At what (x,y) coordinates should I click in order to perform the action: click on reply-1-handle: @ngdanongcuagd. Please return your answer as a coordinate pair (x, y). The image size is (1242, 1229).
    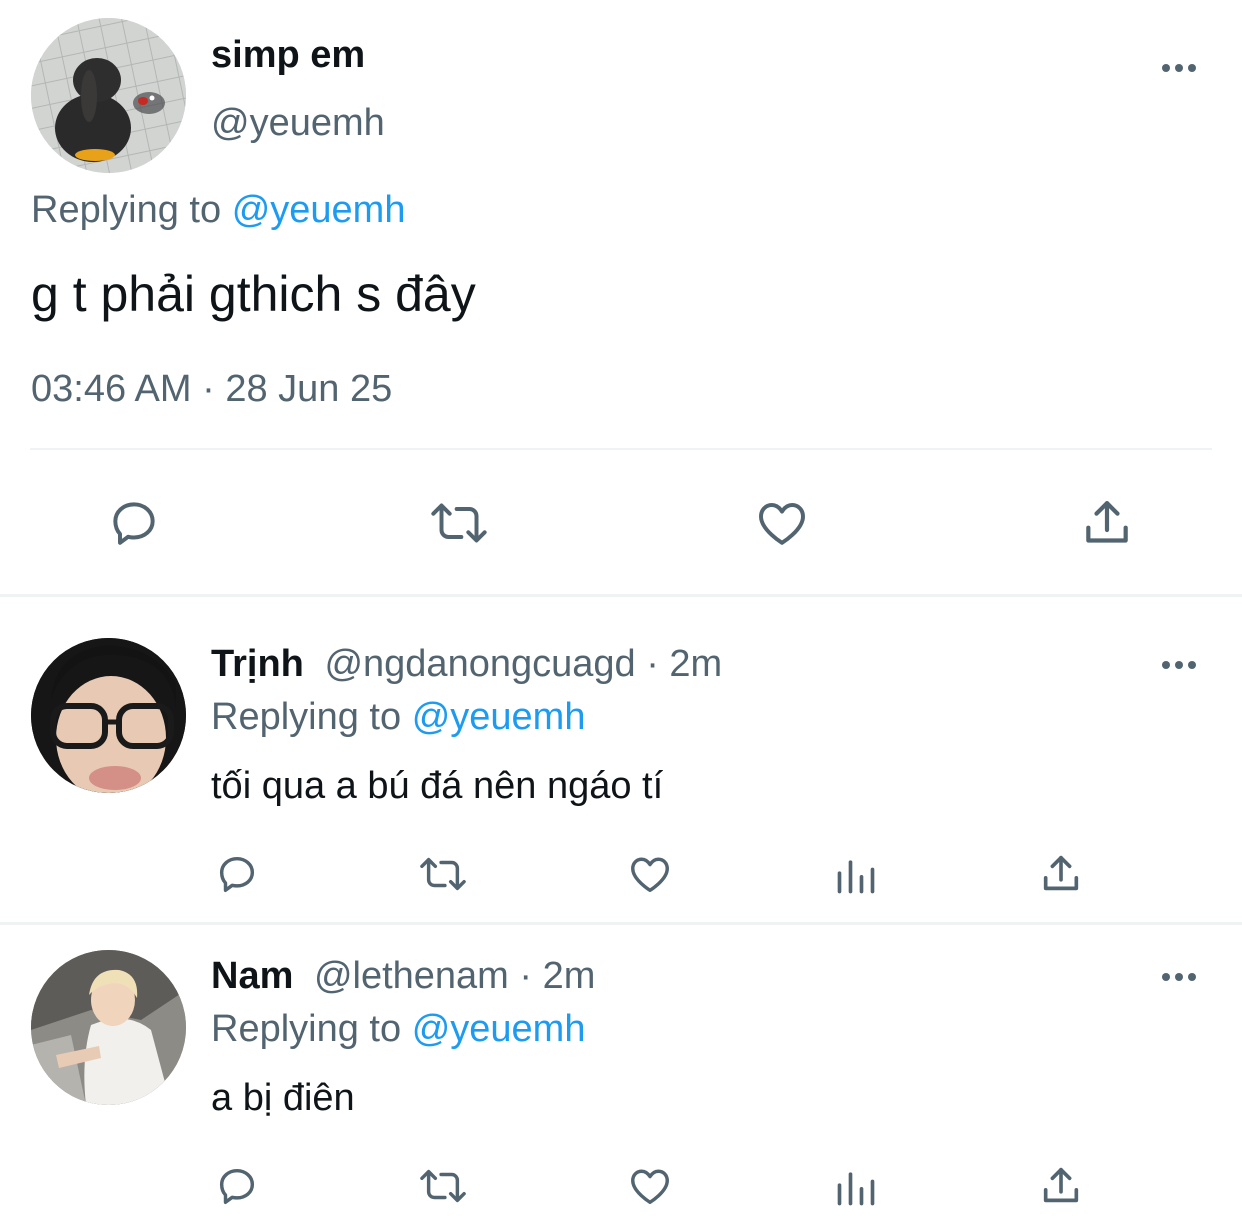
    Looking at the image, I should click on (479, 664).